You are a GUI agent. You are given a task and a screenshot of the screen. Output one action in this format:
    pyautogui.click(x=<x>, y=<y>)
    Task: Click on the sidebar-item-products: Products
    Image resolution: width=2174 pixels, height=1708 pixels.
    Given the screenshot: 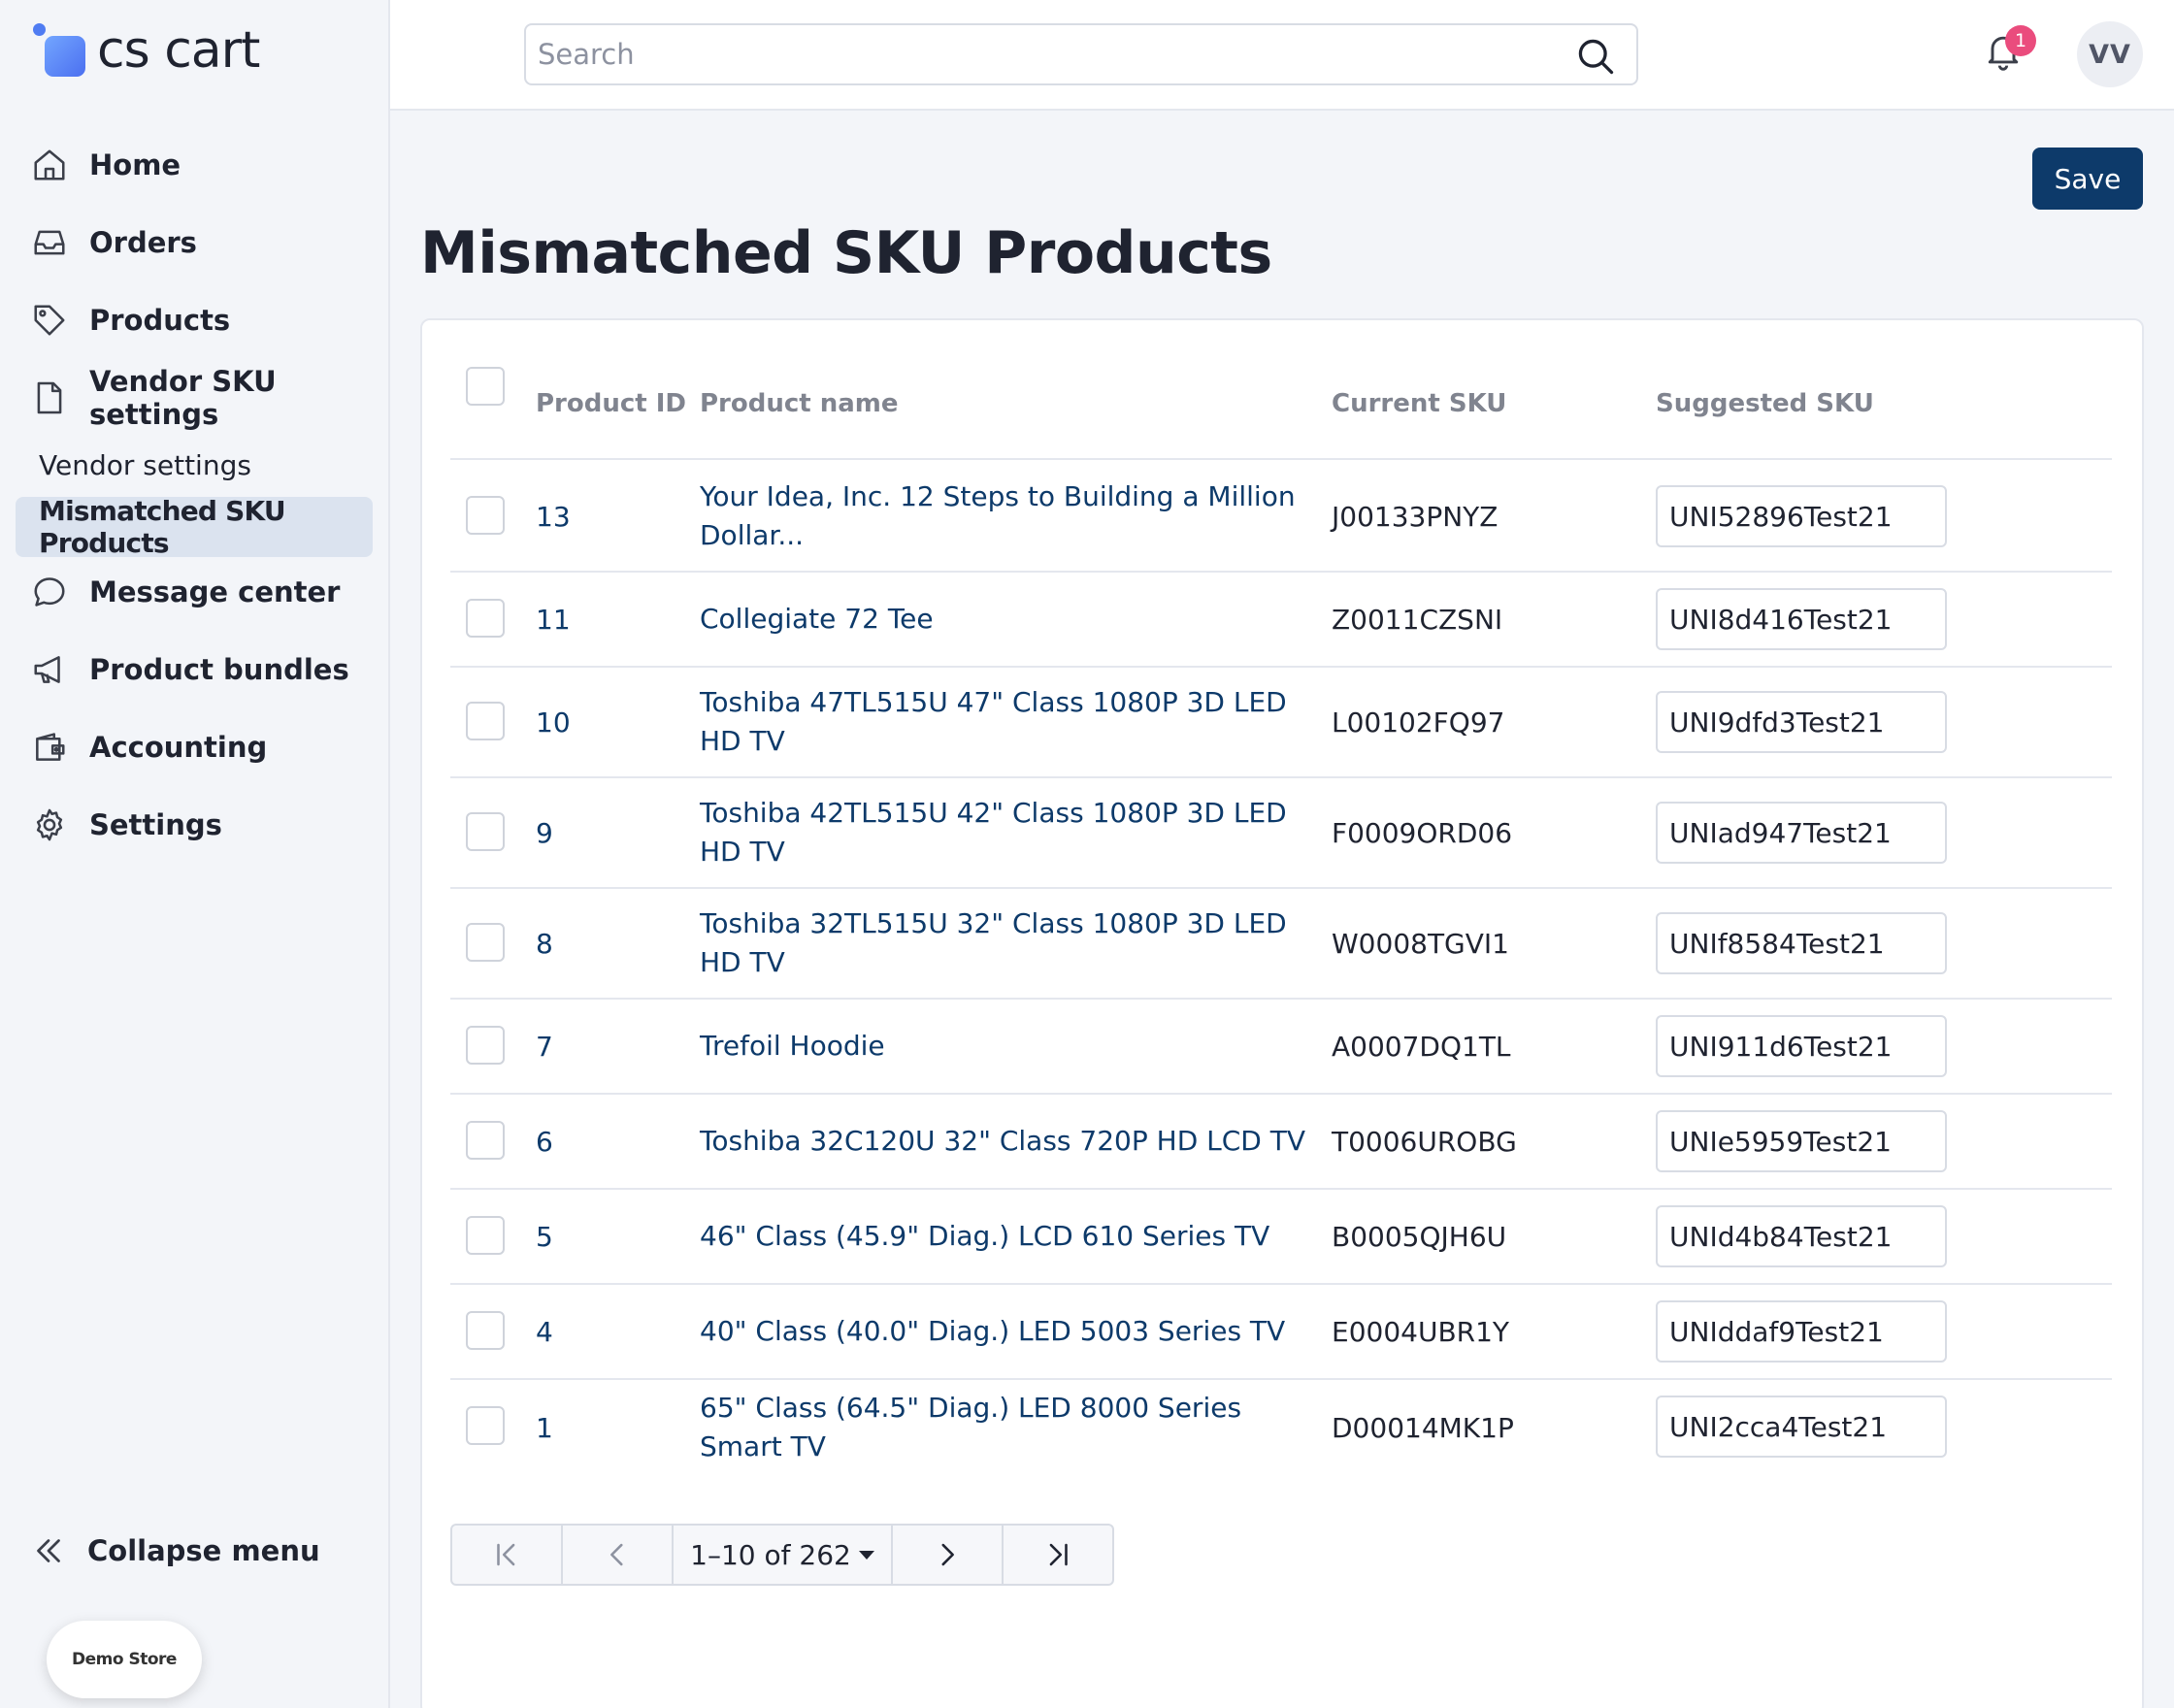 What is the action you would take?
    pyautogui.click(x=194, y=320)
    